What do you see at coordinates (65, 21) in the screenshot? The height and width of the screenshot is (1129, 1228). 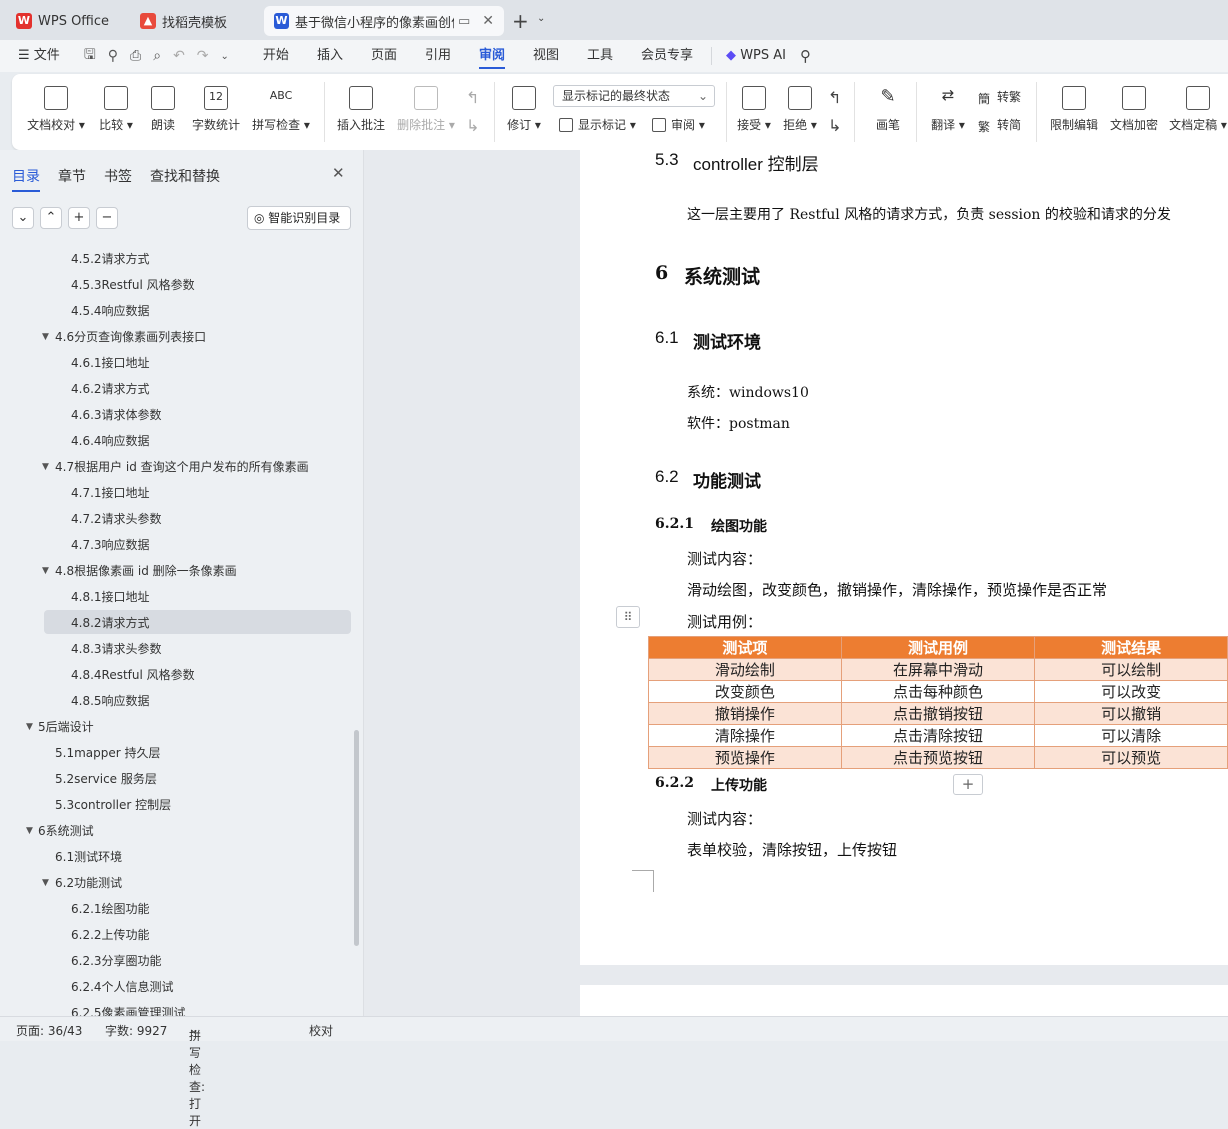 I see `tab-wps-office: W WPS Office` at bounding box center [65, 21].